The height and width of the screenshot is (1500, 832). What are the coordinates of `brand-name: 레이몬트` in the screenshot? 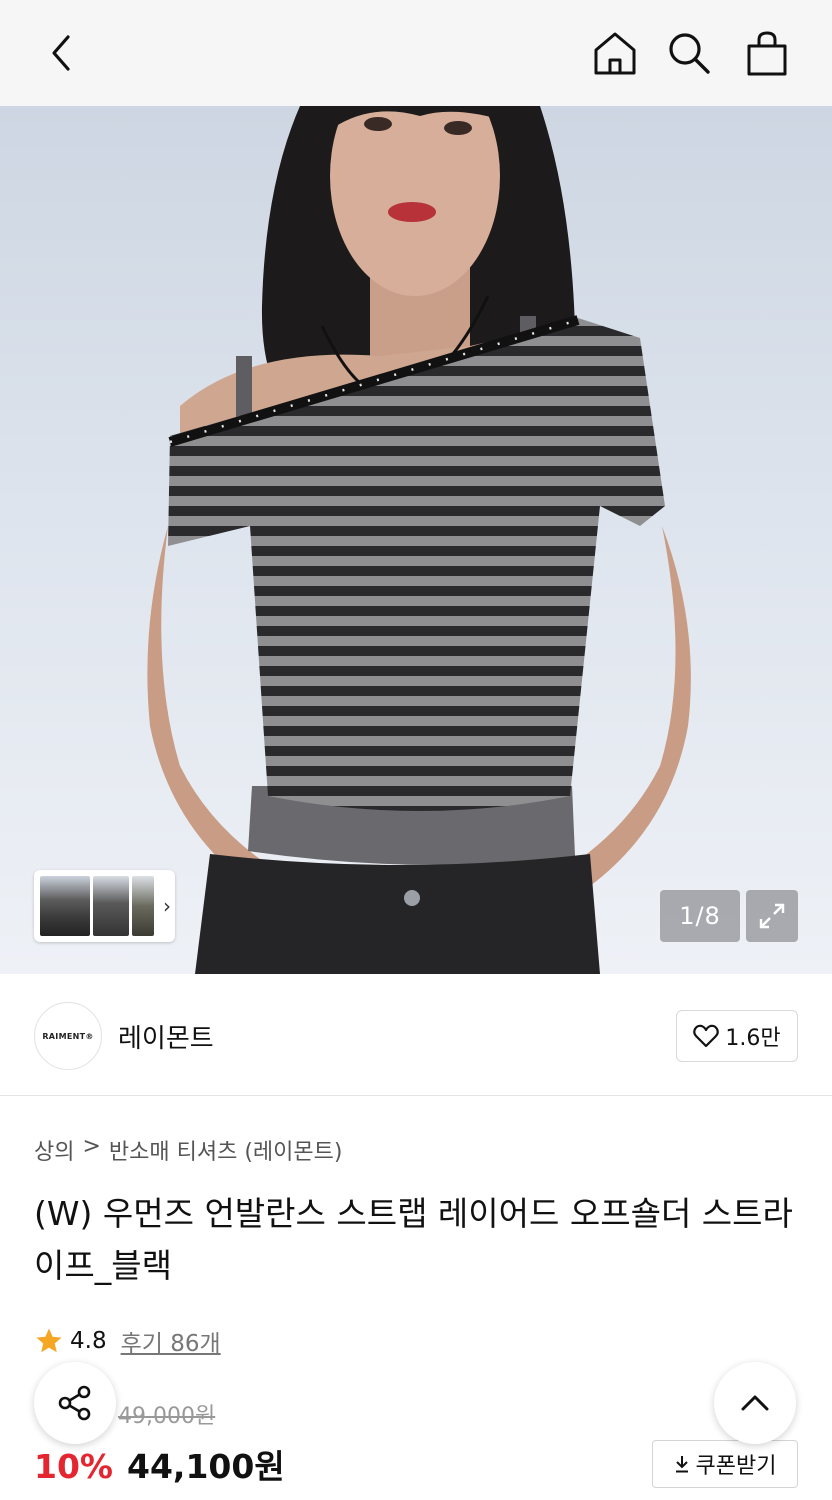 It's located at (166, 1036).